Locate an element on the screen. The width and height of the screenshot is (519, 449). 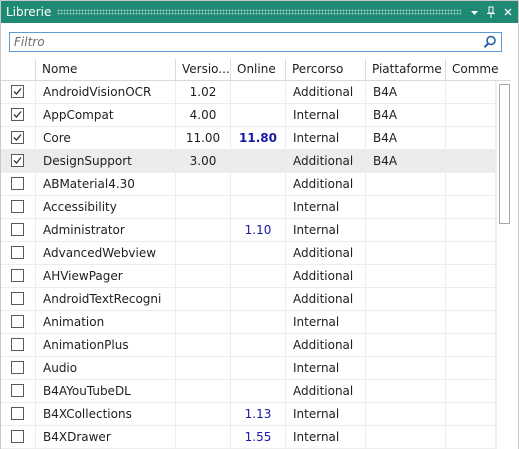
row-version: 11.00 is located at coordinates (203, 138).